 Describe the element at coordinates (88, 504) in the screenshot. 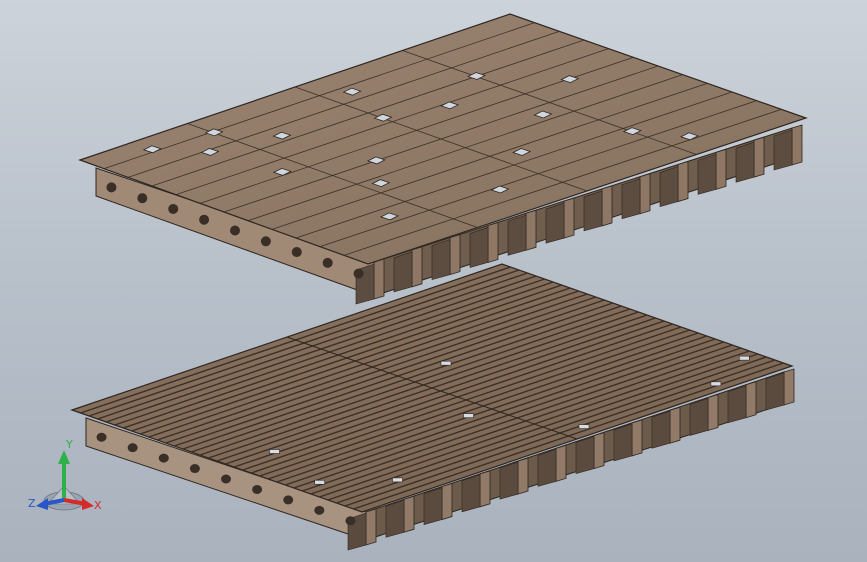

I see `x-axis-arrow-icon` at that location.